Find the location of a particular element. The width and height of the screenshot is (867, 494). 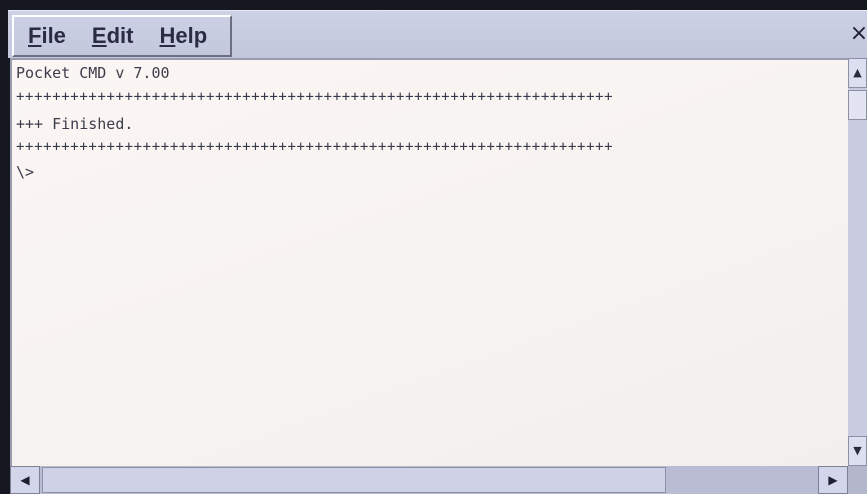

menu-help: Help is located at coordinates (184, 36).